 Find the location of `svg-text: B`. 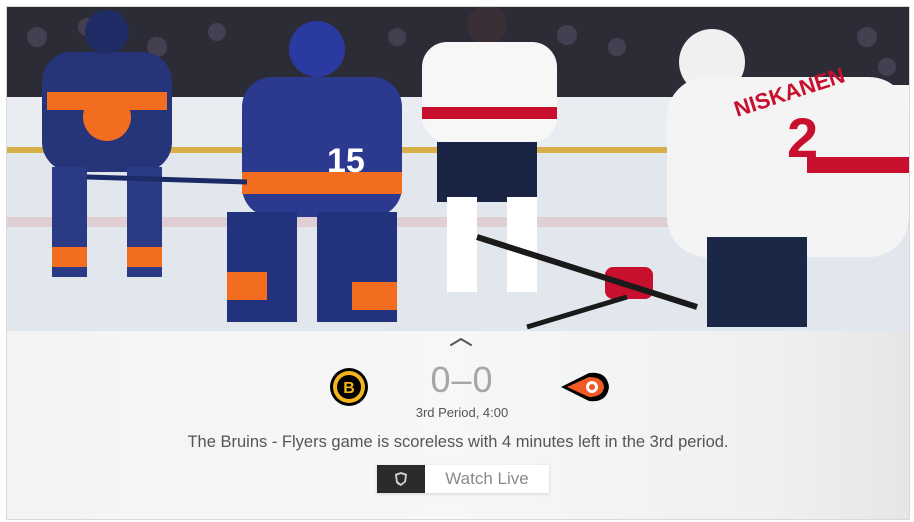

svg-text: B is located at coordinates (349, 388).